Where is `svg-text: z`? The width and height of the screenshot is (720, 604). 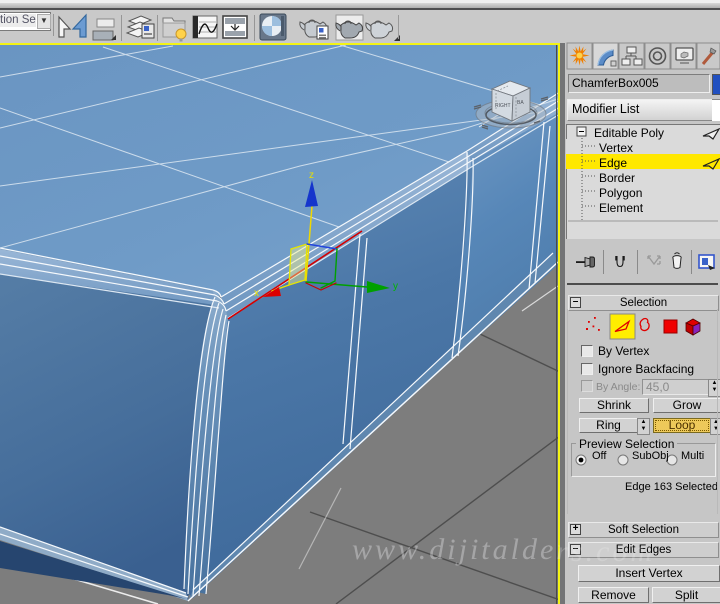
svg-text: z is located at coordinates (311, 175).